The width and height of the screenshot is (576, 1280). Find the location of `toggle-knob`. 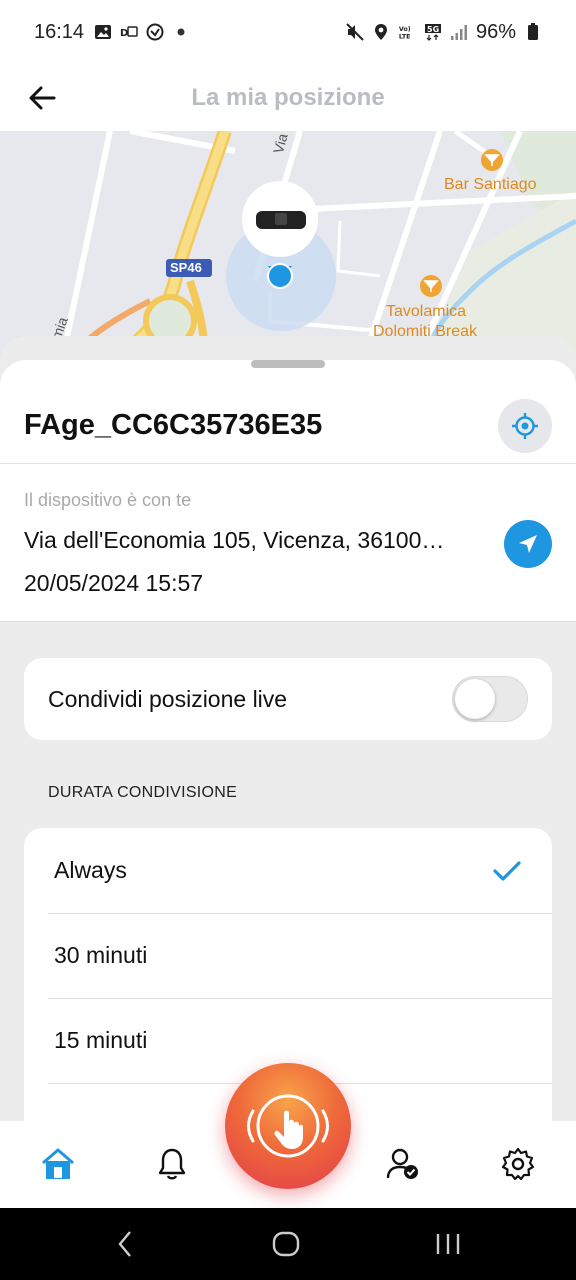

toggle-knob is located at coordinates (475, 699).